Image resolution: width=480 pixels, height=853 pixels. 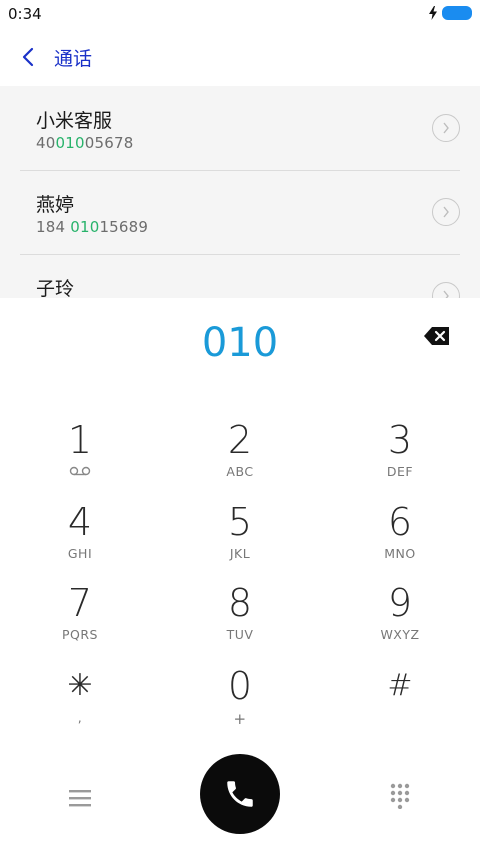 I want to click on key-letters: ABC, so click(x=240, y=471).